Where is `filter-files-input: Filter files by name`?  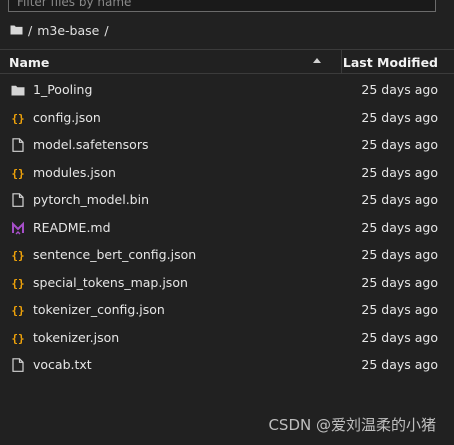
filter-files-input: Filter files by name is located at coordinates (222, 6).